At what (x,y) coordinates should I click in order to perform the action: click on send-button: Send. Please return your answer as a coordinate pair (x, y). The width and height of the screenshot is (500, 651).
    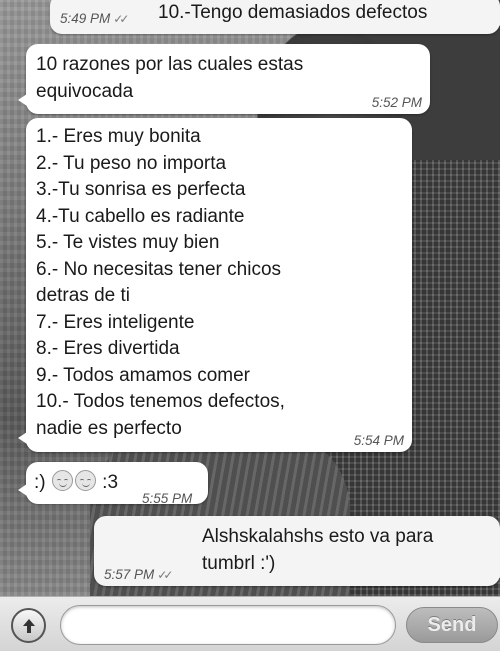
    Looking at the image, I should click on (452, 625).